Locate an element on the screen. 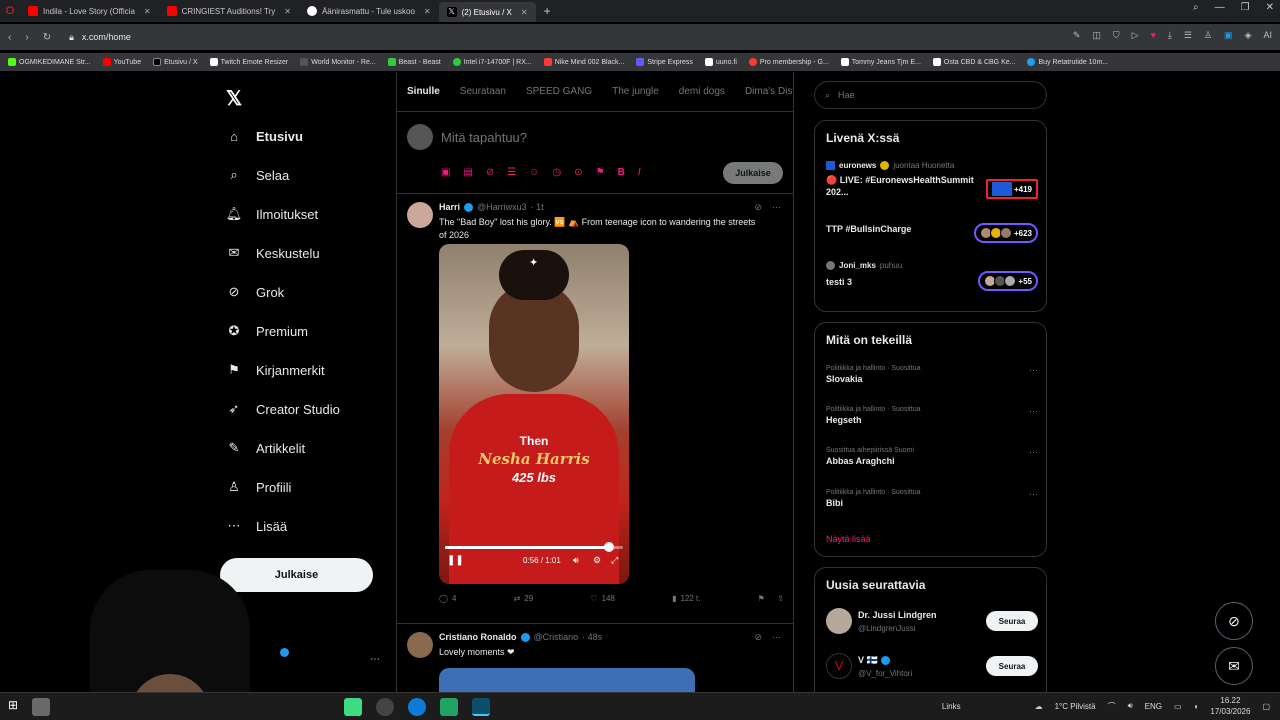 This screenshot has width=1280, height=720. download-icon: ⤓ is located at coordinates (1170, 35).